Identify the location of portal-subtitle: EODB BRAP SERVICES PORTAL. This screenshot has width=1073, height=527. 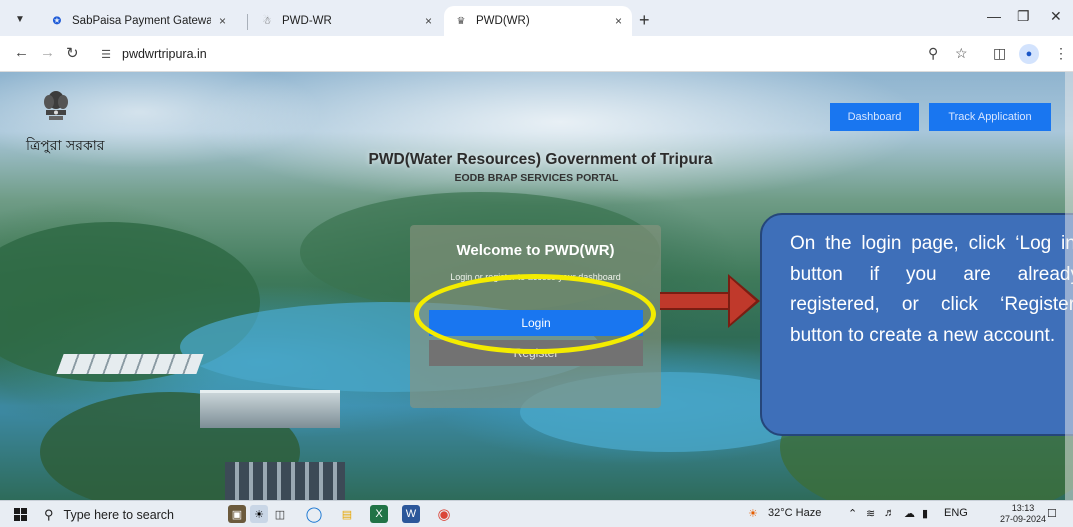
(536, 178).